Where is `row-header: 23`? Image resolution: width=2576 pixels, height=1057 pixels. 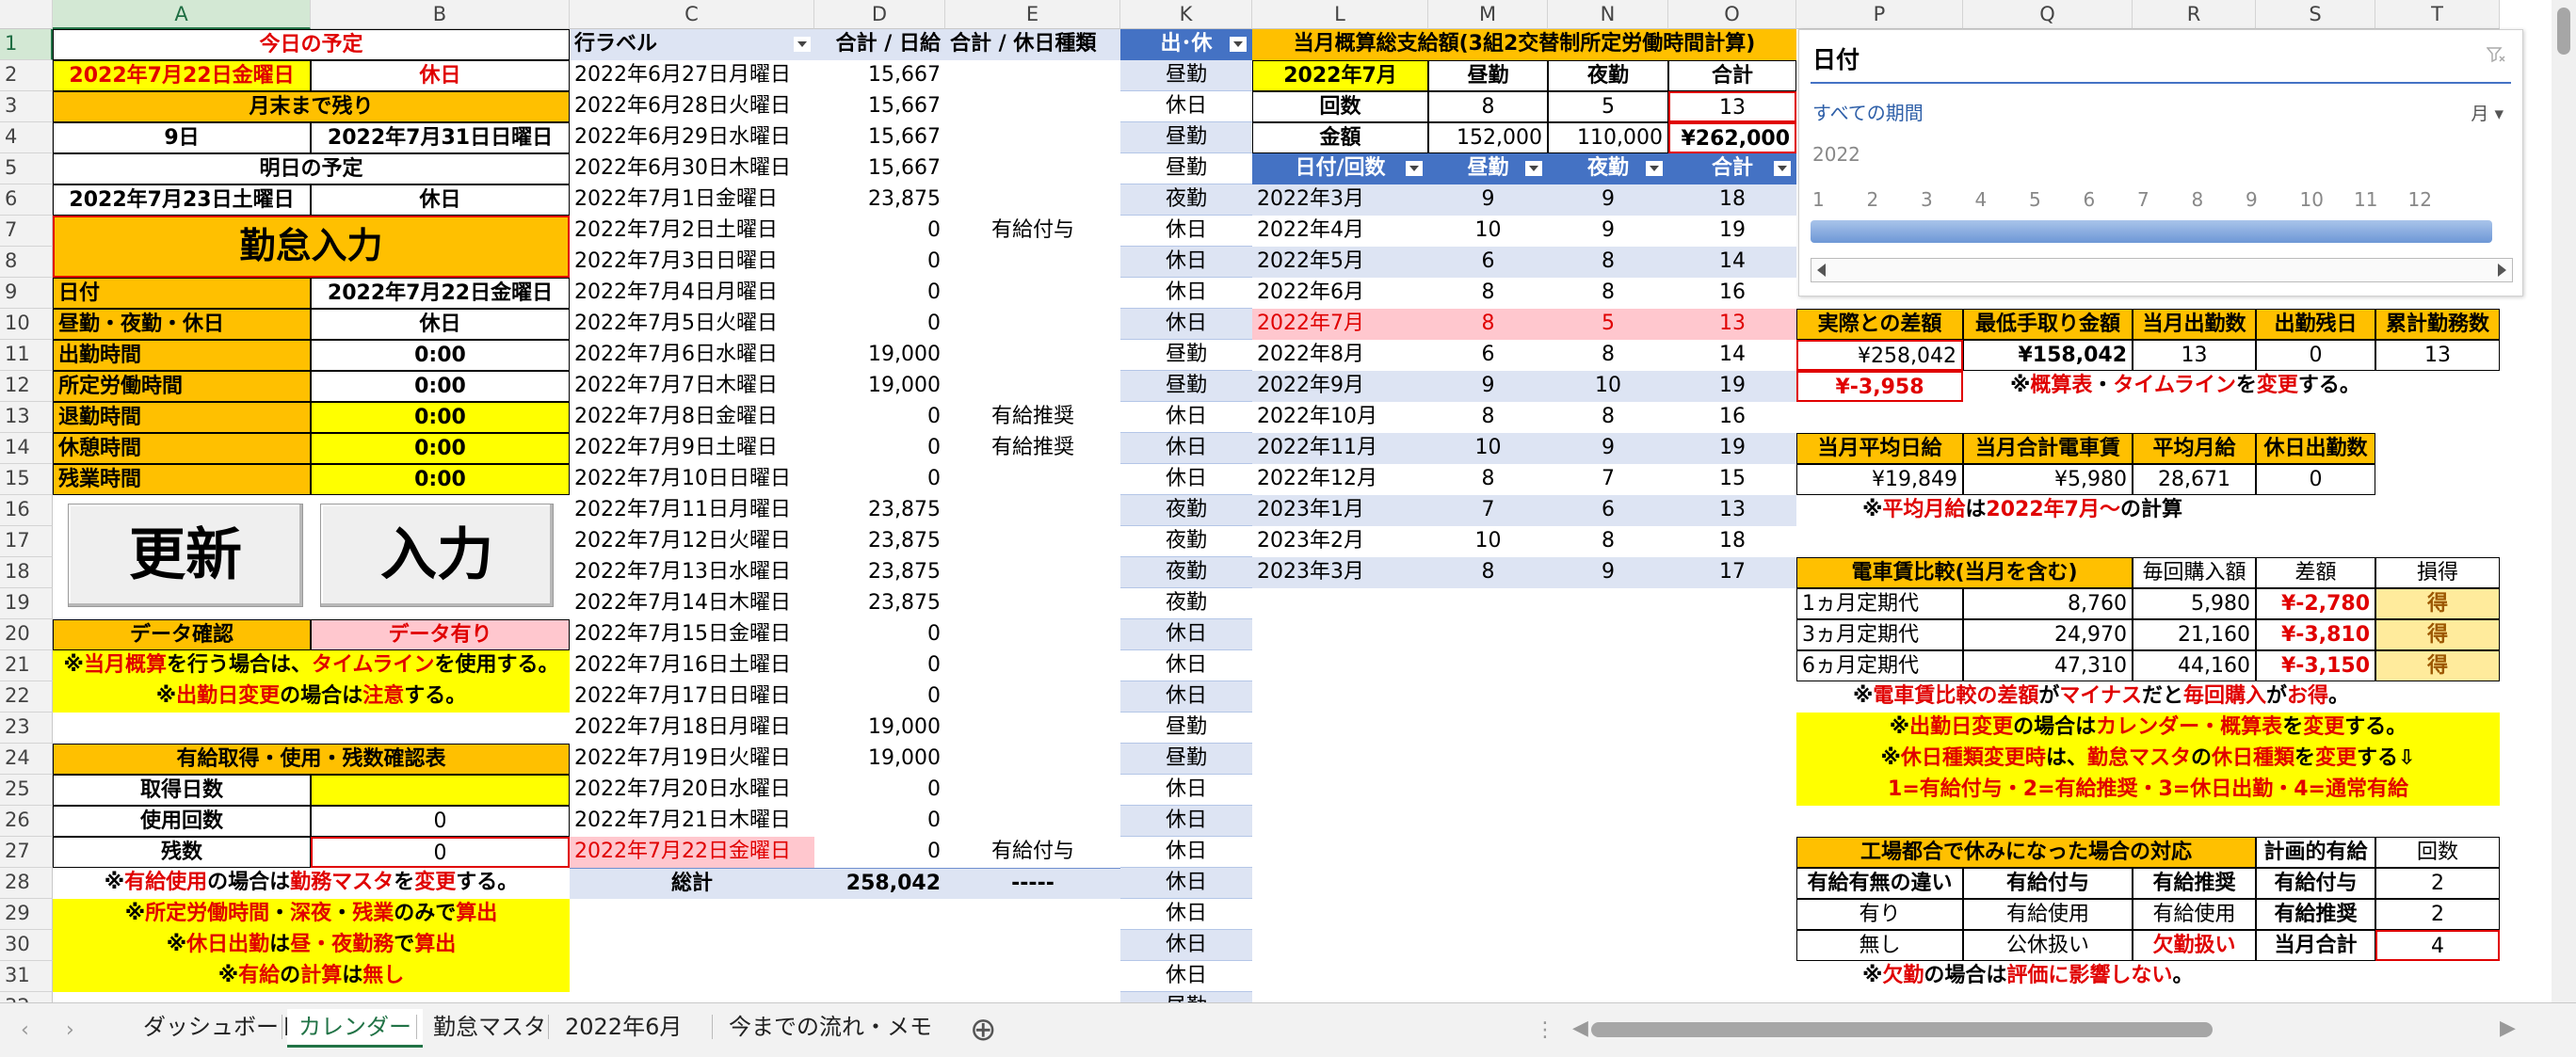 row-header: 23 is located at coordinates (26, 728).